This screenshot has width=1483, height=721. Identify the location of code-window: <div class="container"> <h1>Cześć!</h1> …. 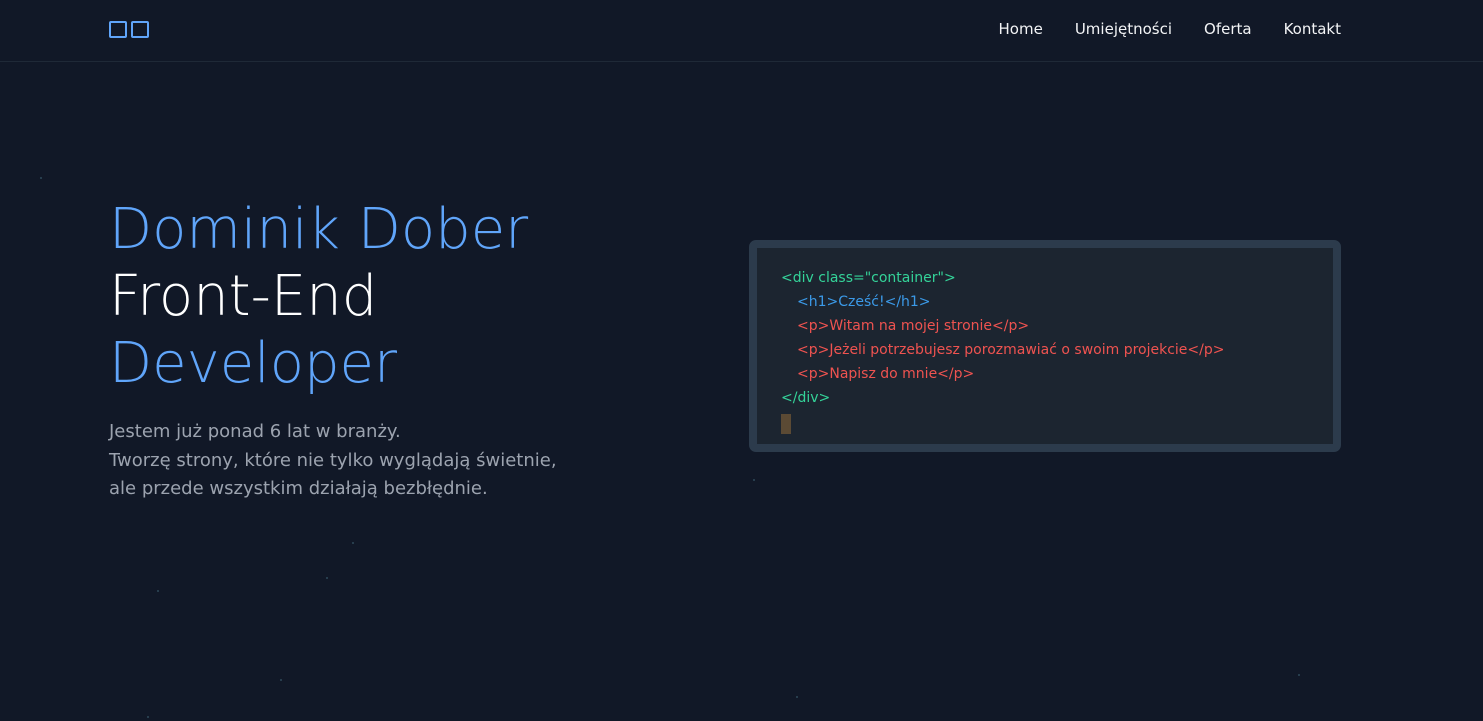
(1045, 346).